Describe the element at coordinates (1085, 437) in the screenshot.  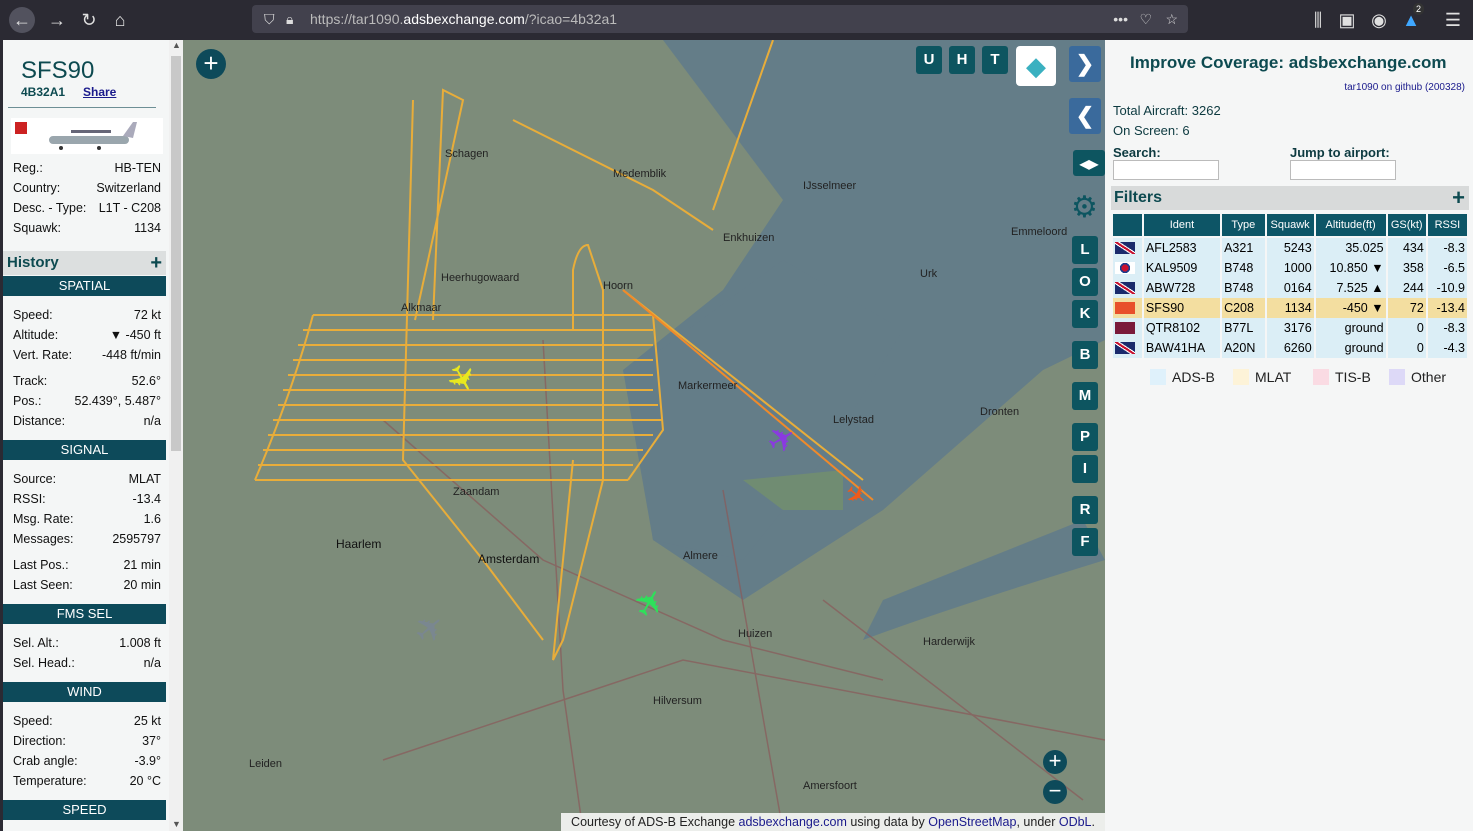
I see `map-button-p: P` at that location.